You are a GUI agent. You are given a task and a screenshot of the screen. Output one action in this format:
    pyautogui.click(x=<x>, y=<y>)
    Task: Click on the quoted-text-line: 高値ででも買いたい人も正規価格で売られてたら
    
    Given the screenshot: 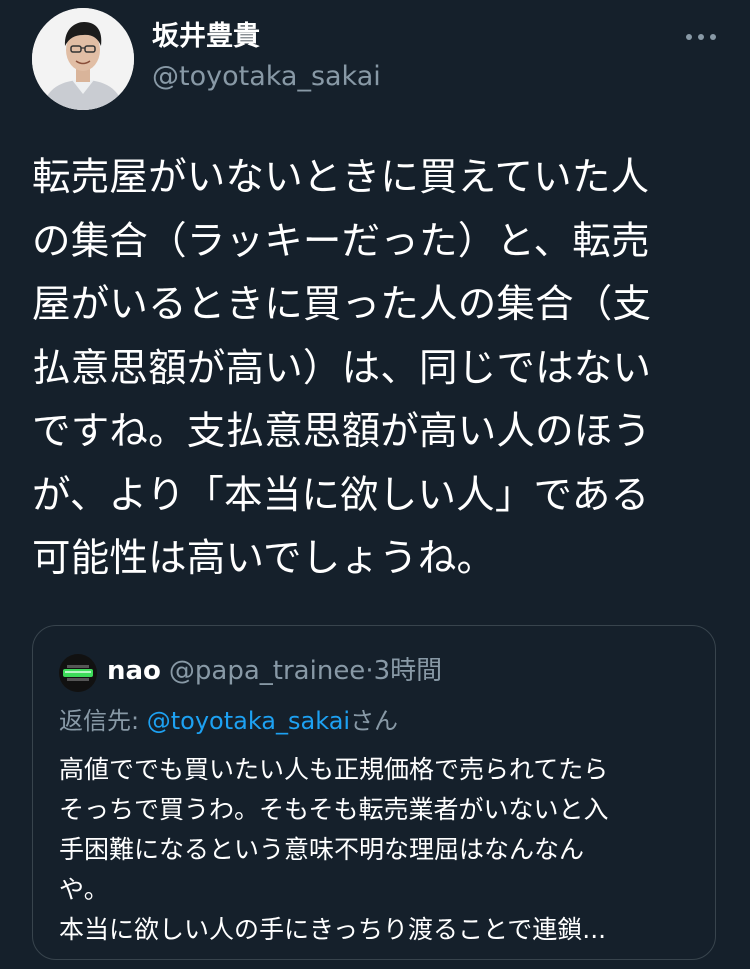 What is the action you would take?
    pyautogui.click(x=334, y=769)
    